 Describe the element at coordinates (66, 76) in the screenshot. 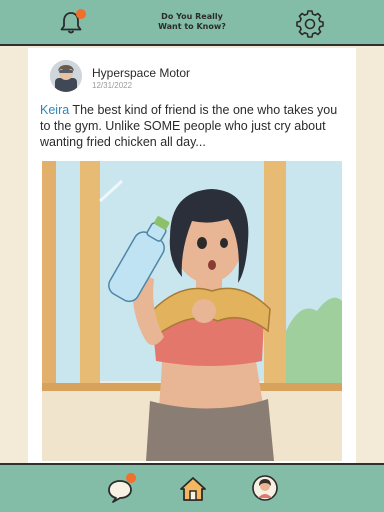

I see `author-avatar` at that location.